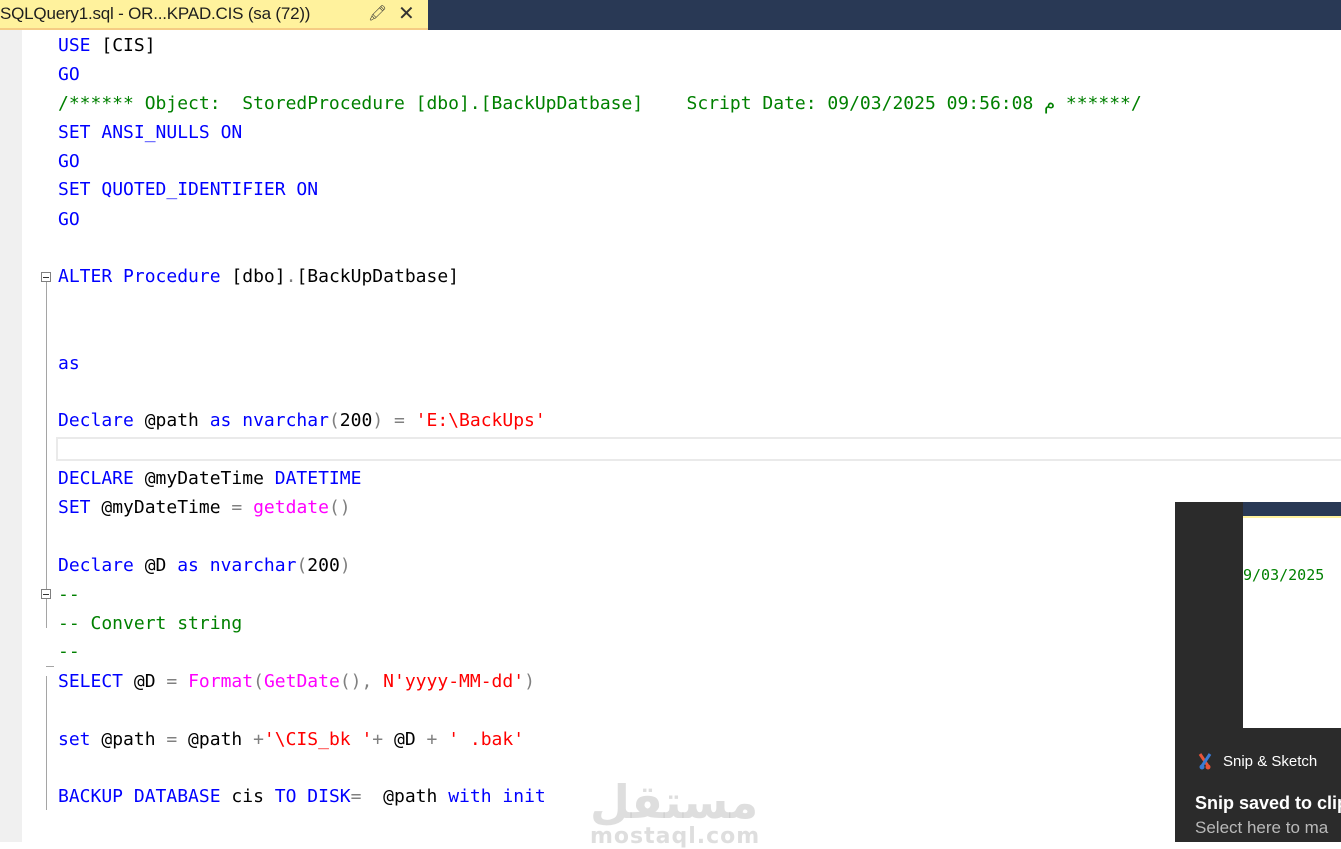 This screenshot has width=1341, height=849. What do you see at coordinates (155, 13) in the screenshot?
I see `tab-title: SQLQuery1.sql - OR...KPAD.CIS (sa (72))` at bounding box center [155, 13].